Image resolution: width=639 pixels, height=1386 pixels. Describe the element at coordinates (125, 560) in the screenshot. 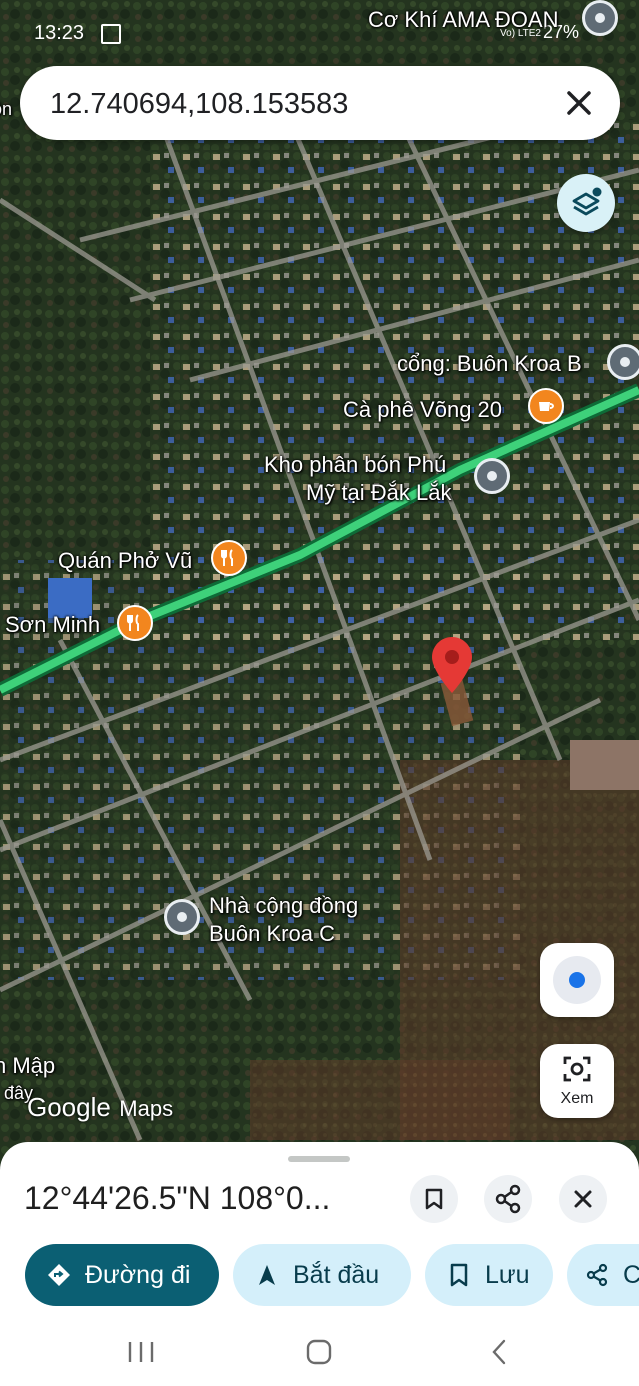

I see `map-label-quan-pho: Quán Phở Vũ` at that location.